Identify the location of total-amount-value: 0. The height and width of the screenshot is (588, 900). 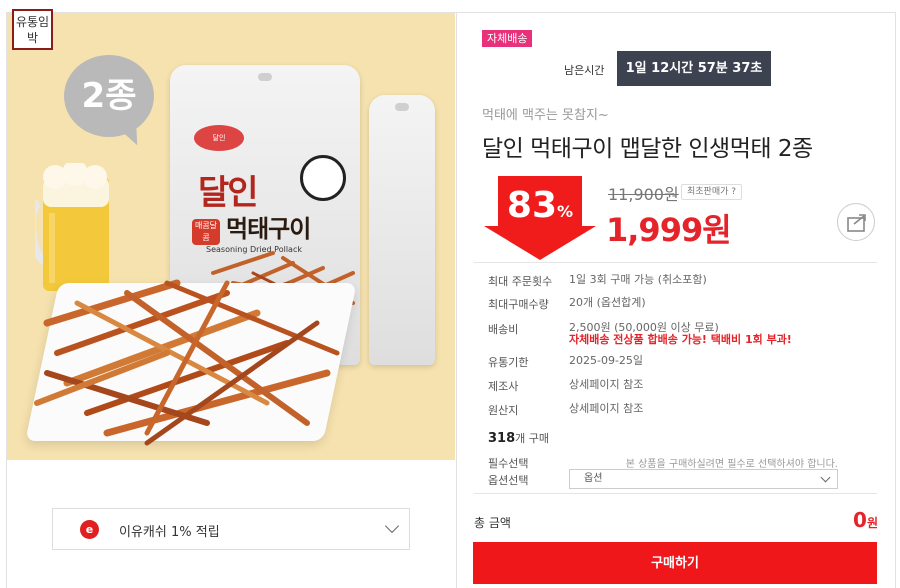
(860, 520).